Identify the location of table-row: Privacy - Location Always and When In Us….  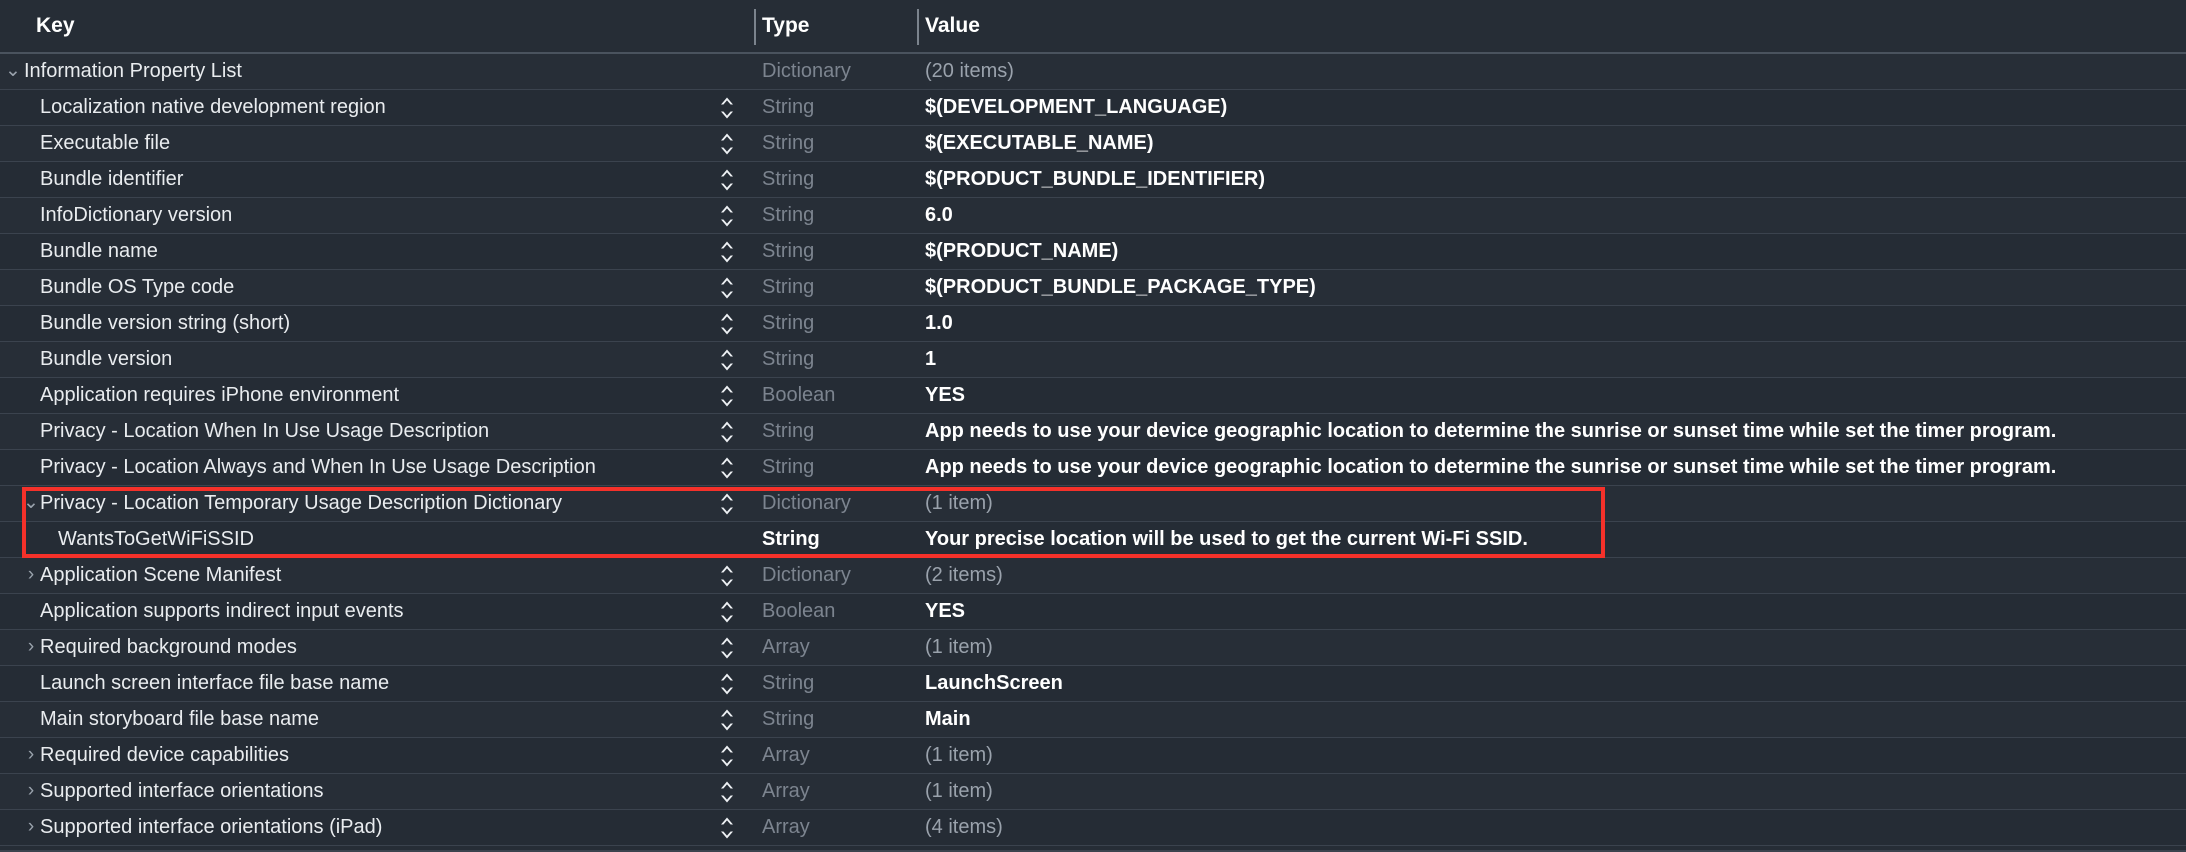
(1093, 468).